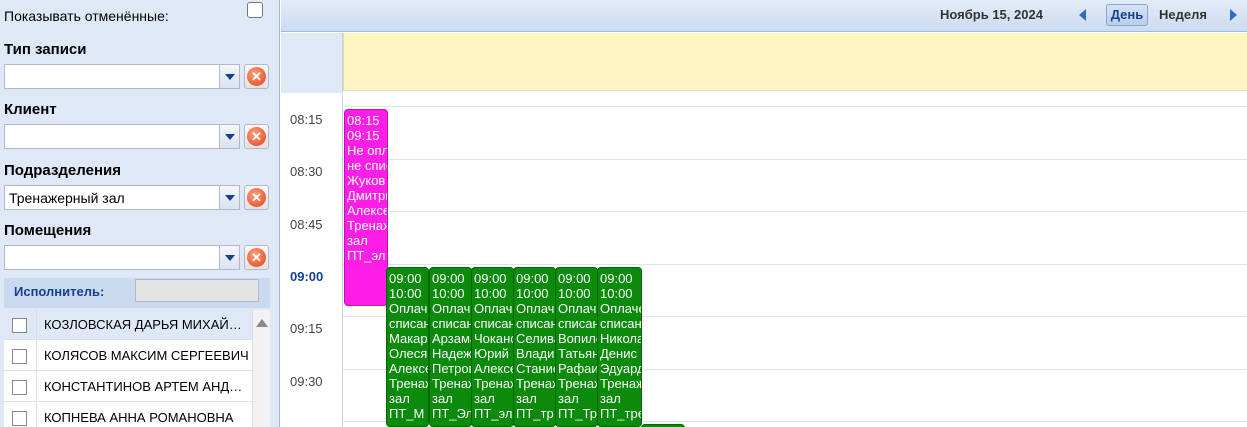 This screenshot has width=1247, height=427. I want to click on executor-name: КОНСТАНТИНОВ АРТЕМ АНДРЕЕВИЧ, so click(146, 386).